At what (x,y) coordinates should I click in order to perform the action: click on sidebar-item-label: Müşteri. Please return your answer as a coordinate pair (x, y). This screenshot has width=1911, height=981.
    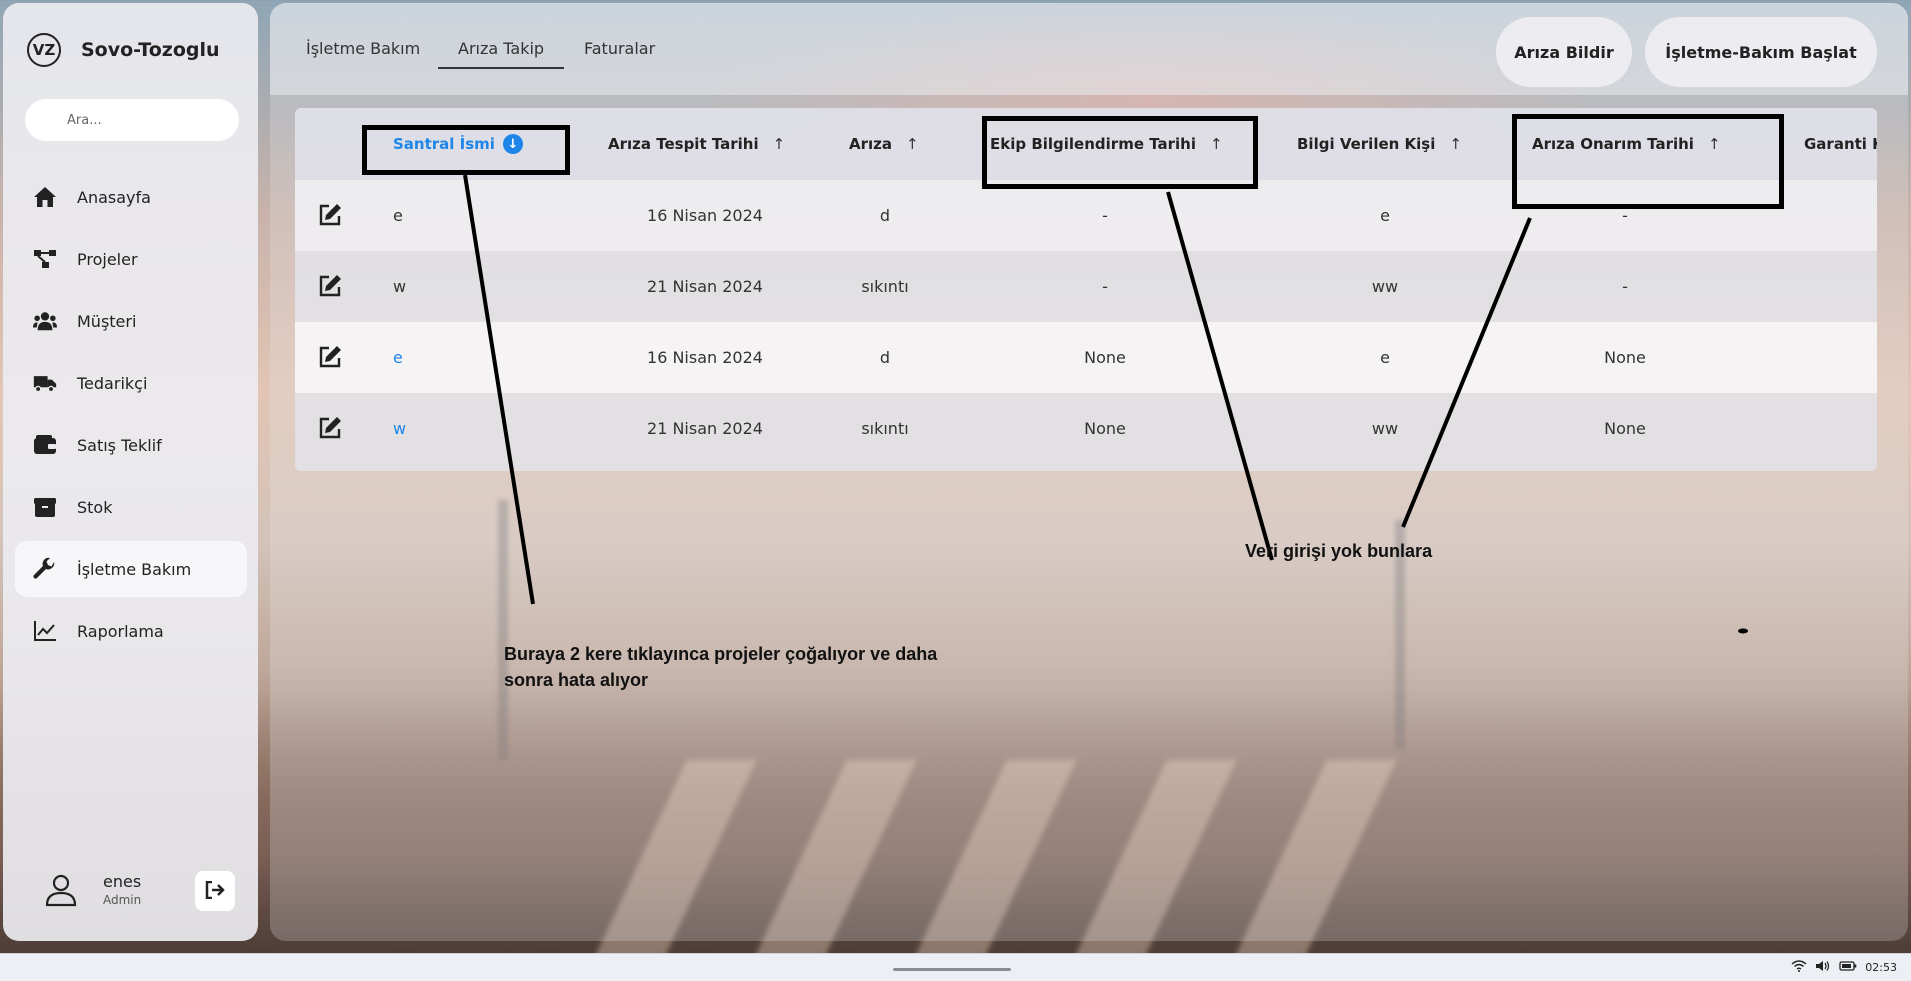
    Looking at the image, I should click on (107, 321).